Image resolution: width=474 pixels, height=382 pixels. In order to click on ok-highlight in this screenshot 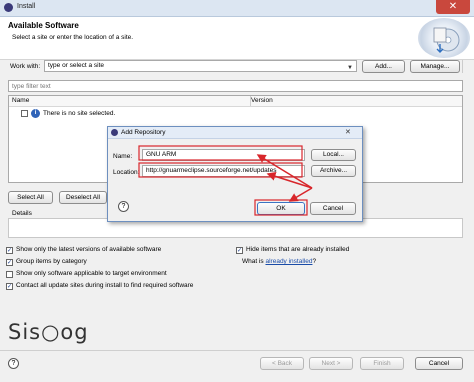, I will do `click(281, 207)`.